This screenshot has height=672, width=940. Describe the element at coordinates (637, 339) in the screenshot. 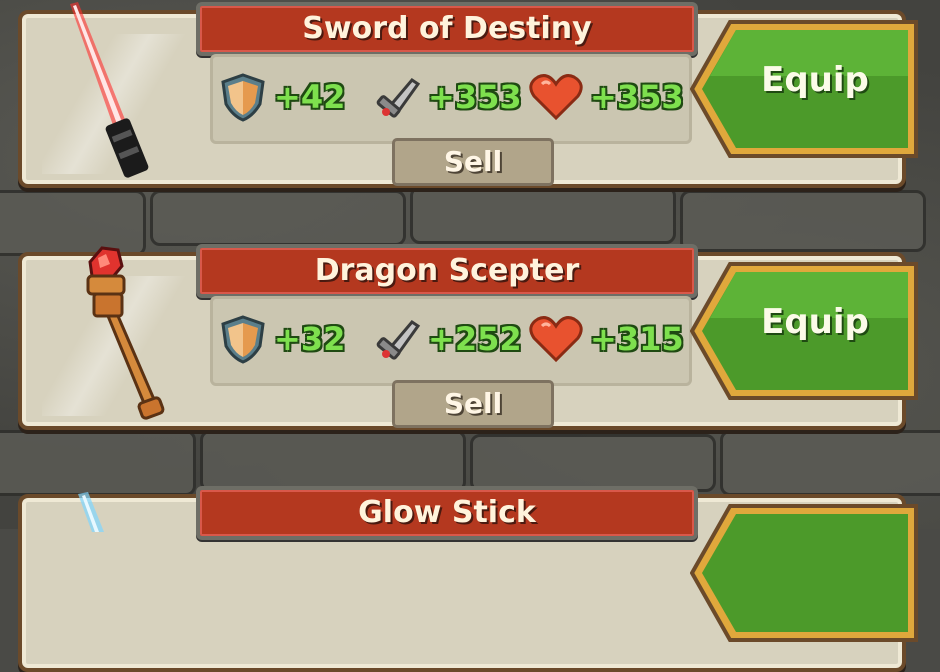

I see `health-value: +315` at that location.